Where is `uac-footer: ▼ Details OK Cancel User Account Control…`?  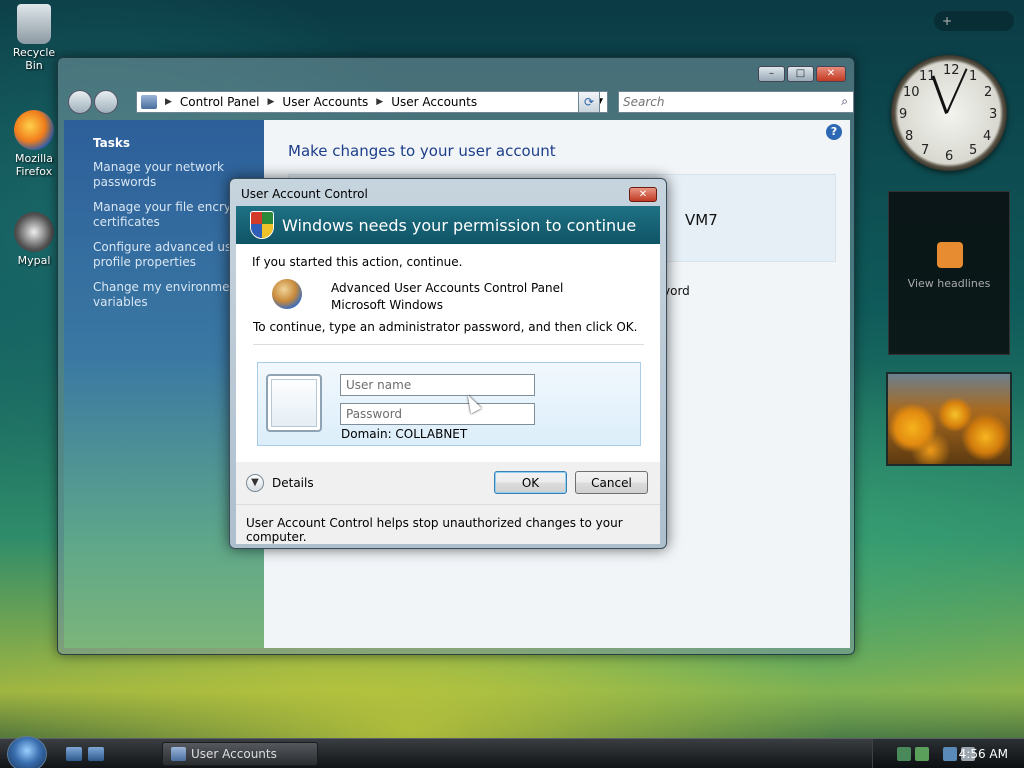
uac-footer: ▼ Details OK Cancel User Account Control… is located at coordinates (448, 503).